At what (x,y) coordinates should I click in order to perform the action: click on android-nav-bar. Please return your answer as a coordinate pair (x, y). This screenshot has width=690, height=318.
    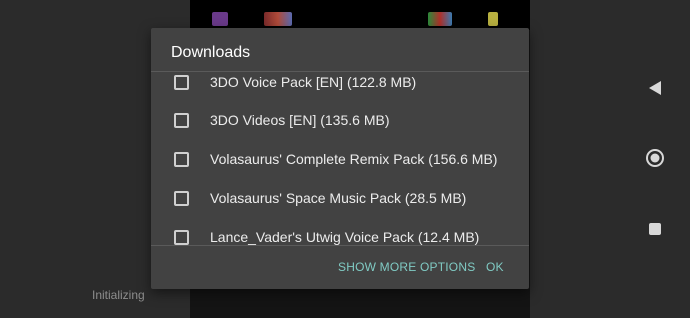
    Looking at the image, I should click on (655, 159).